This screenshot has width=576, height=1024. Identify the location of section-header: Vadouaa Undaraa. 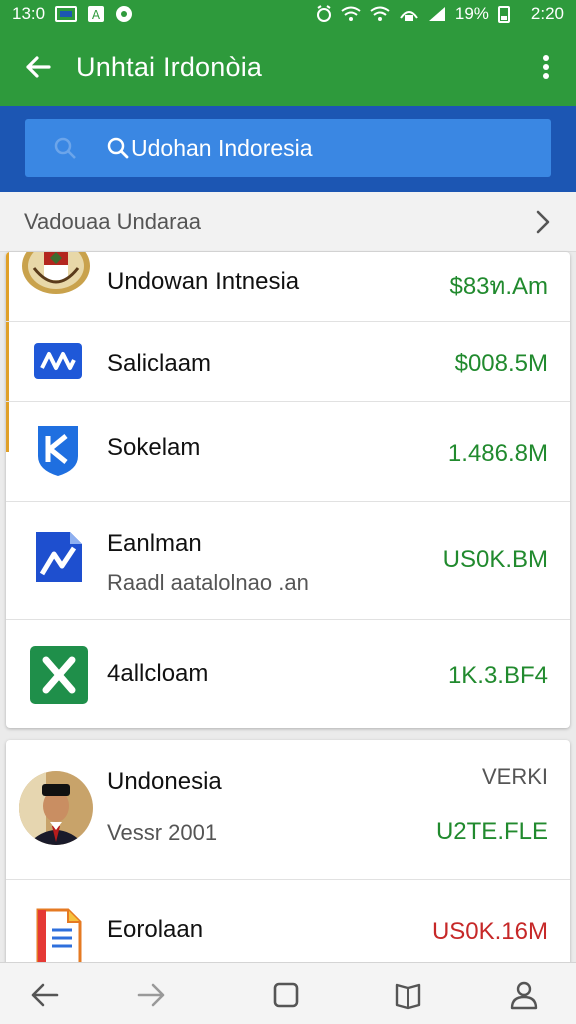
(288, 222).